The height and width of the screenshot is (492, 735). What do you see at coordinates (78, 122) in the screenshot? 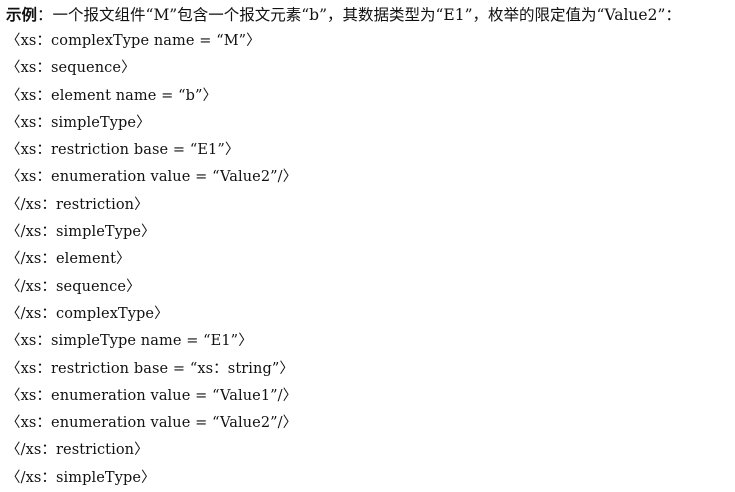
I see `code-line: 〈xs：simpleType〉` at bounding box center [78, 122].